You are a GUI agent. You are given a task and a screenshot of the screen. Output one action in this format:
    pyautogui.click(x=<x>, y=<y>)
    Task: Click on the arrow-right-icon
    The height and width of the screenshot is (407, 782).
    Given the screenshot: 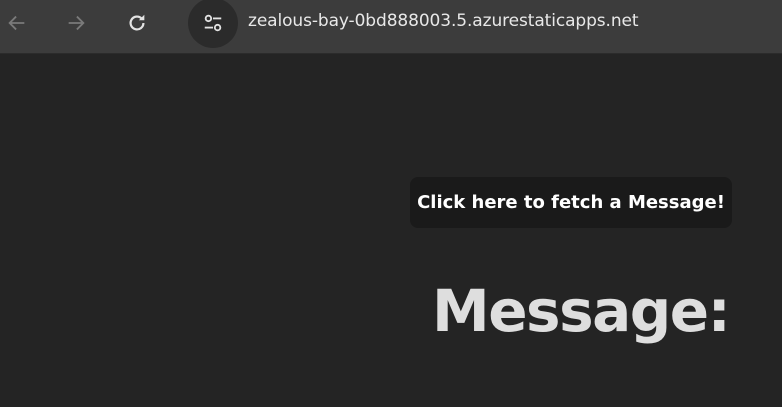 What is the action you would take?
    pyautogui.click(x=76, y=23)
    